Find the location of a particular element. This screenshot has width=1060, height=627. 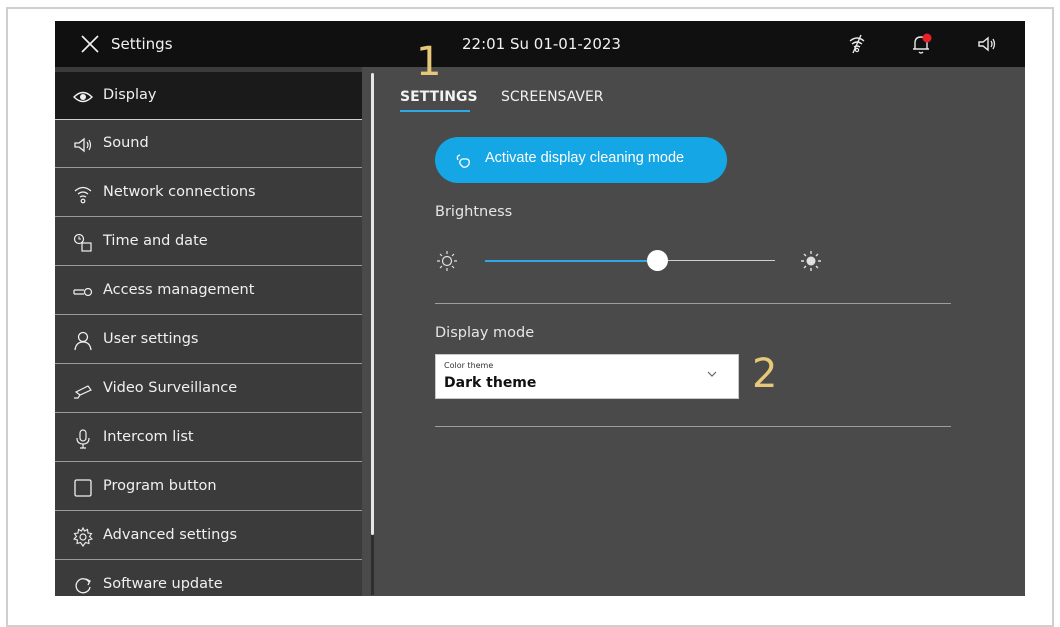

clock-date: 22:01 Su 01-01-2023 is located at coordinates (541, 44).